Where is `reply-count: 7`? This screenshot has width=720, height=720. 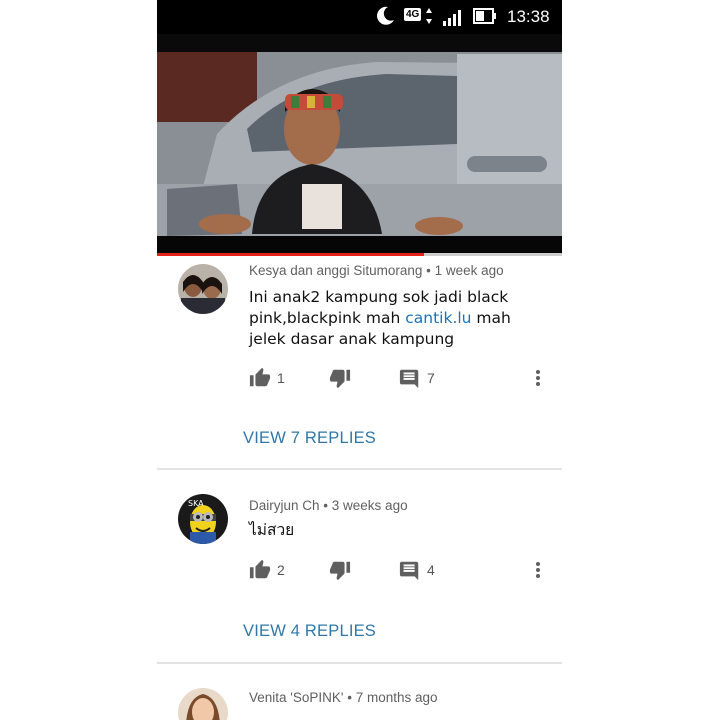
reply-count: 7 is located at coordinates (431, 378).